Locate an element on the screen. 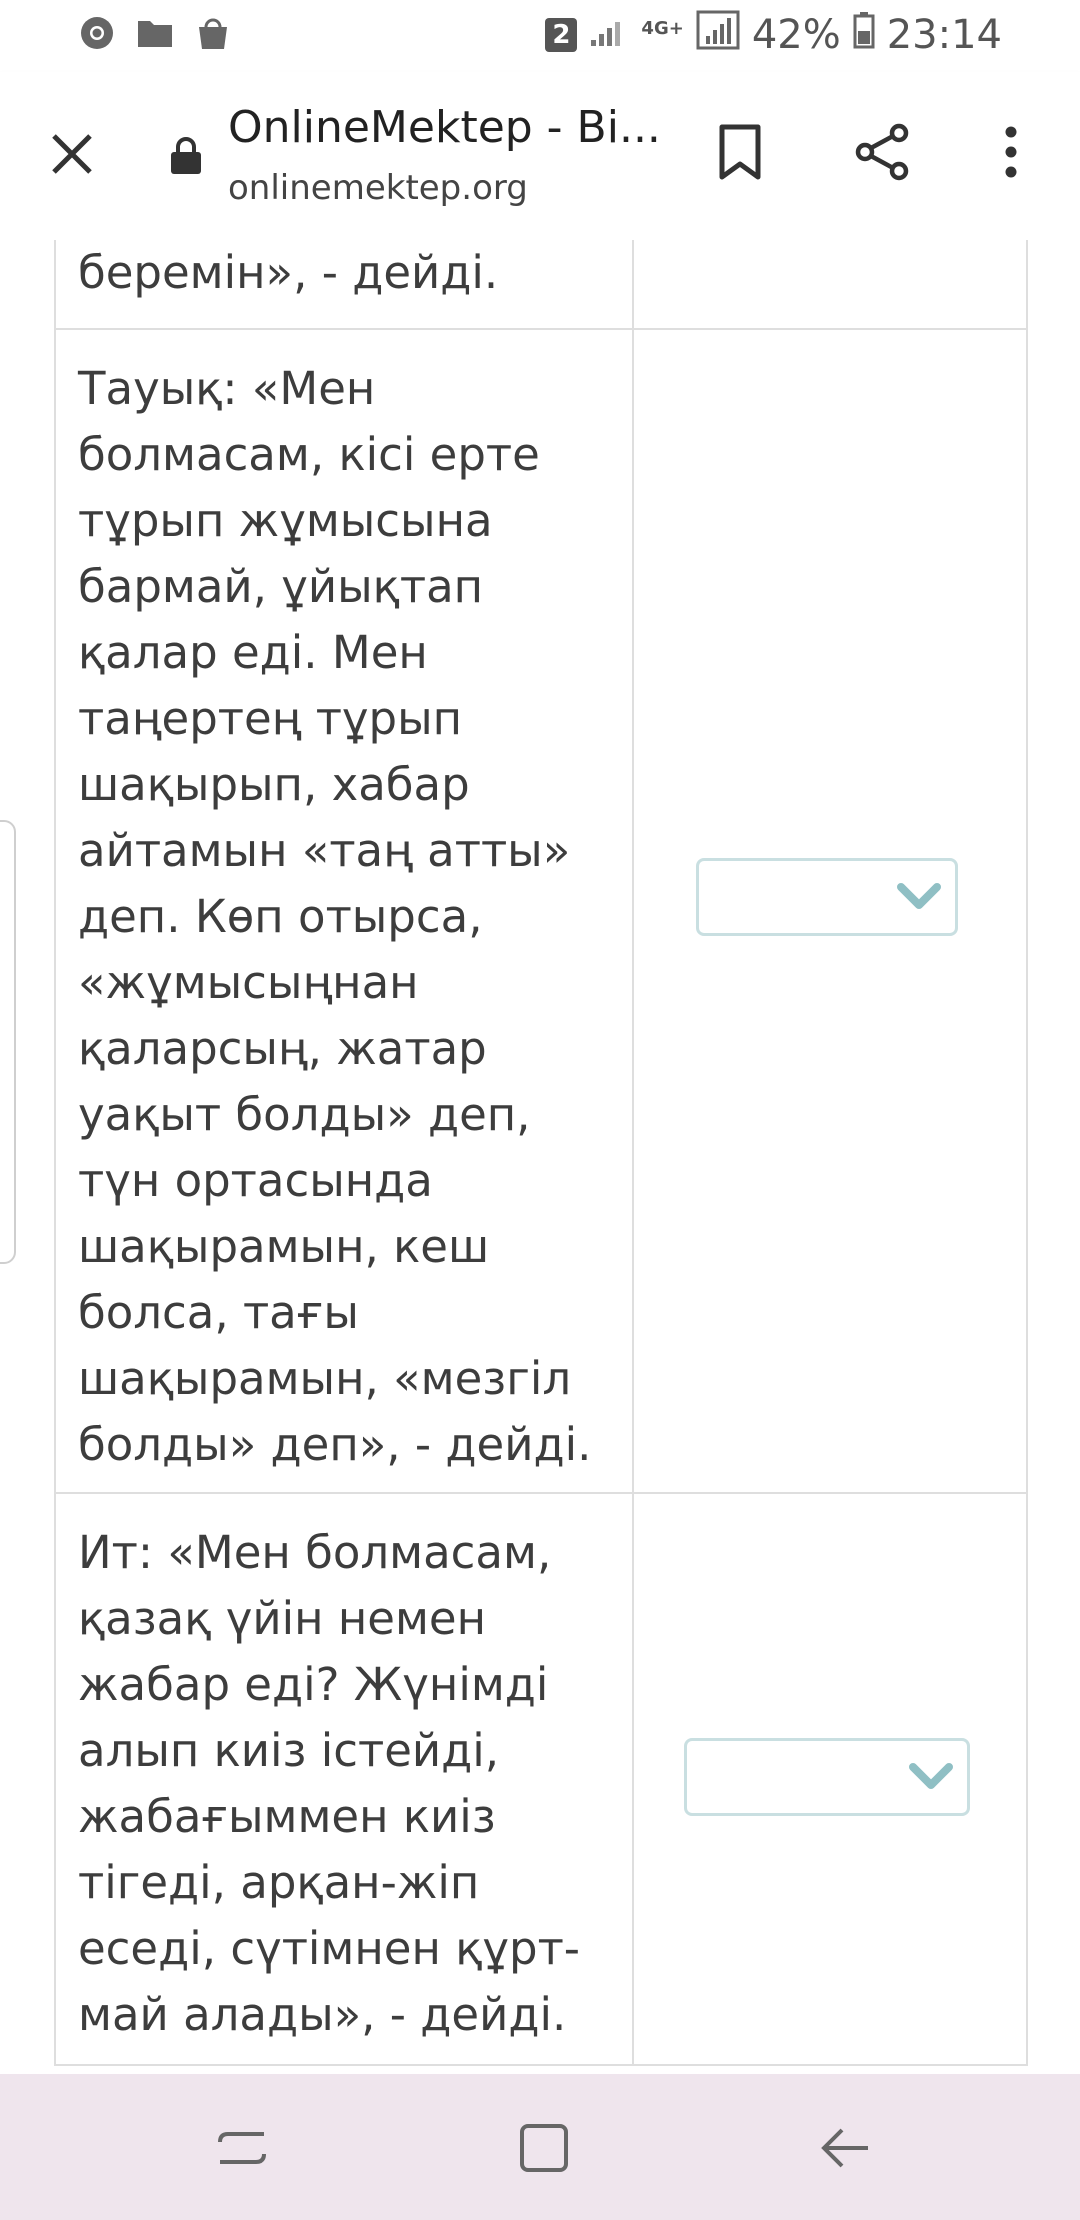 The width and height of the screenshot is (1080, 2220). status-left-icons is located at coordinates (155, 33).